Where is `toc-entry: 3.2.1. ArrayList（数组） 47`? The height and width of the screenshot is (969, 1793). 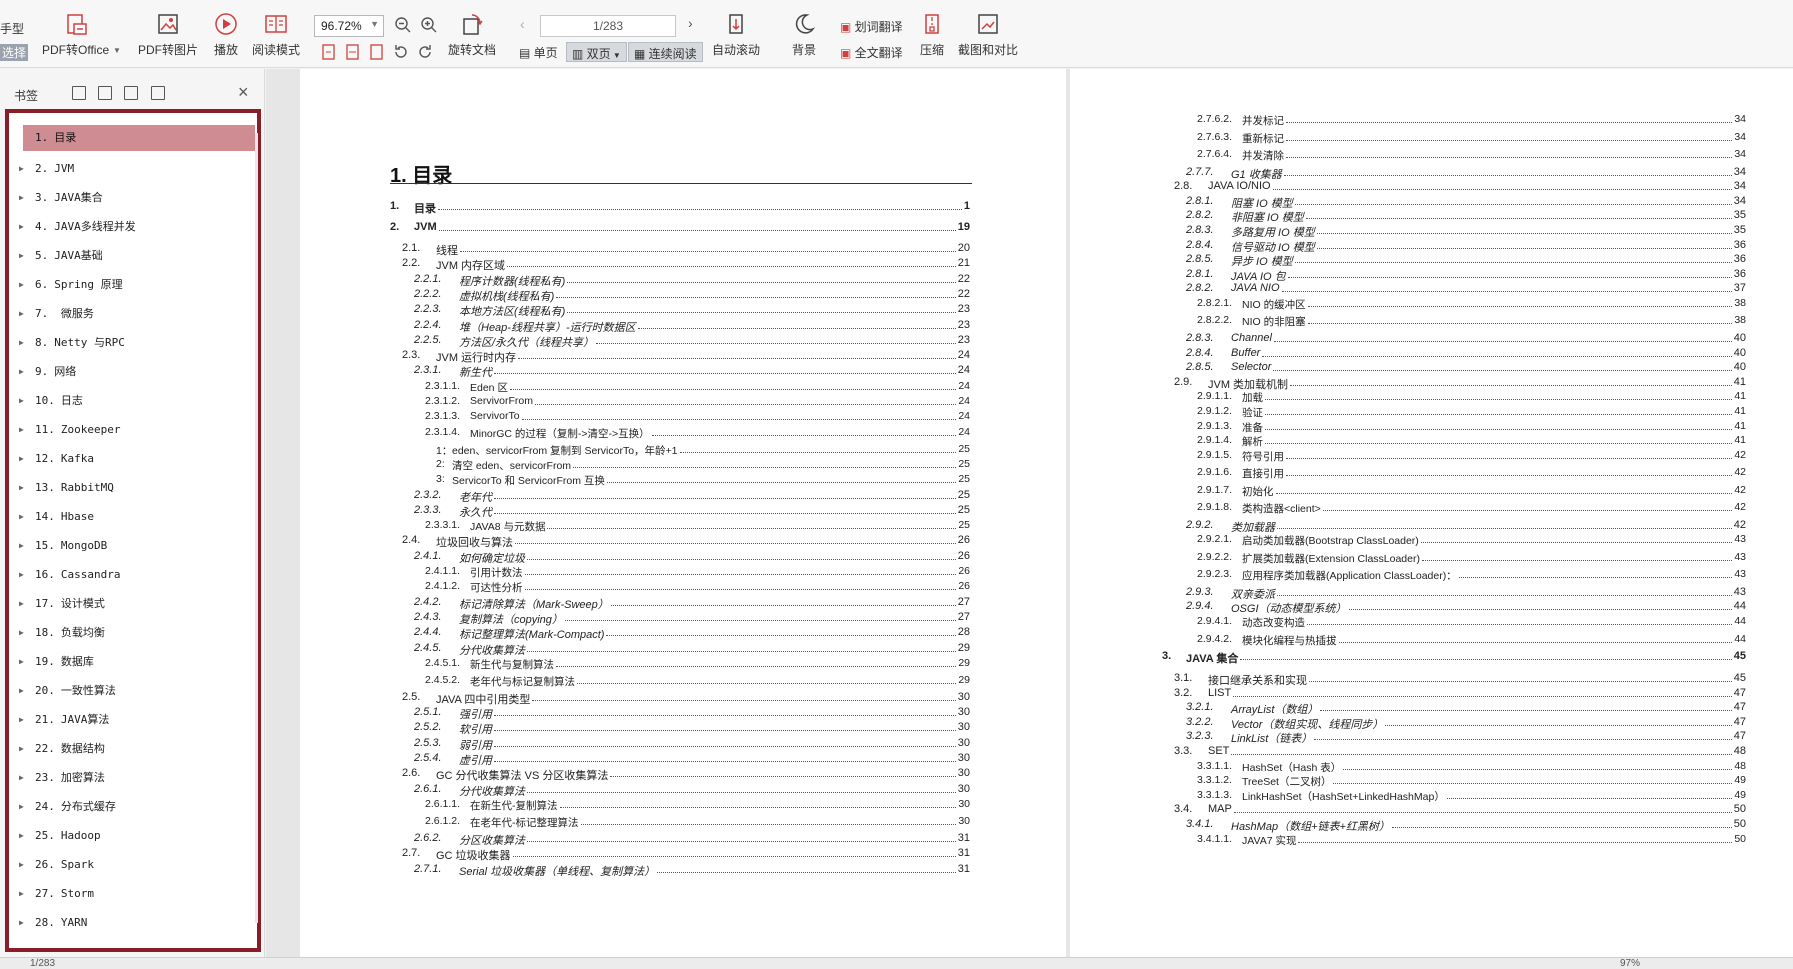
toc-entry: 3.2.1. ArrayList（数组） 47 is located at coordinates (1454, 708).